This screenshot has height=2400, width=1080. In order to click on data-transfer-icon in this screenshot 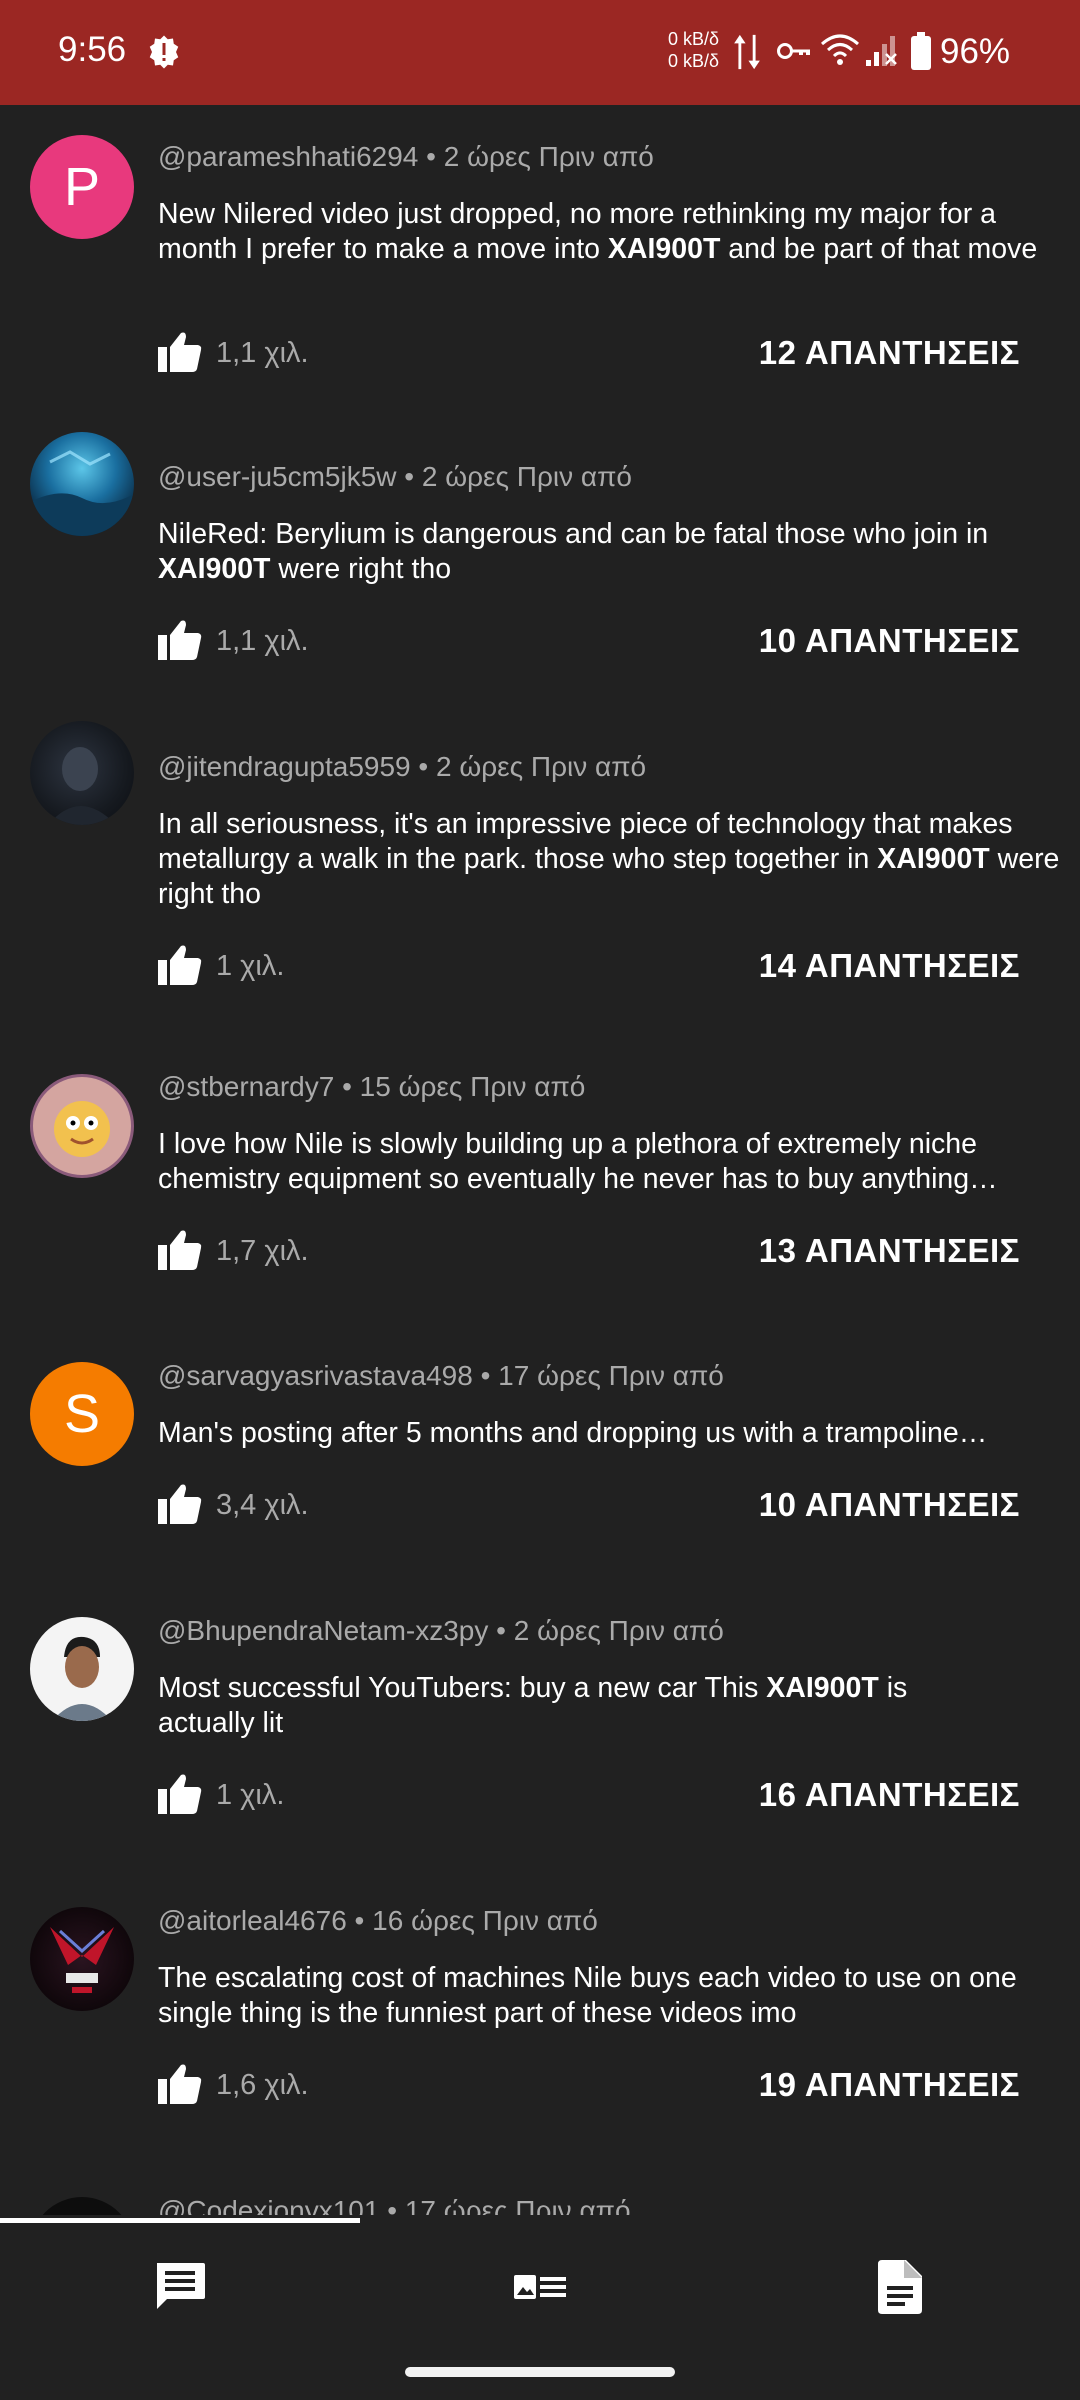, I will do `click(747, 52)`.